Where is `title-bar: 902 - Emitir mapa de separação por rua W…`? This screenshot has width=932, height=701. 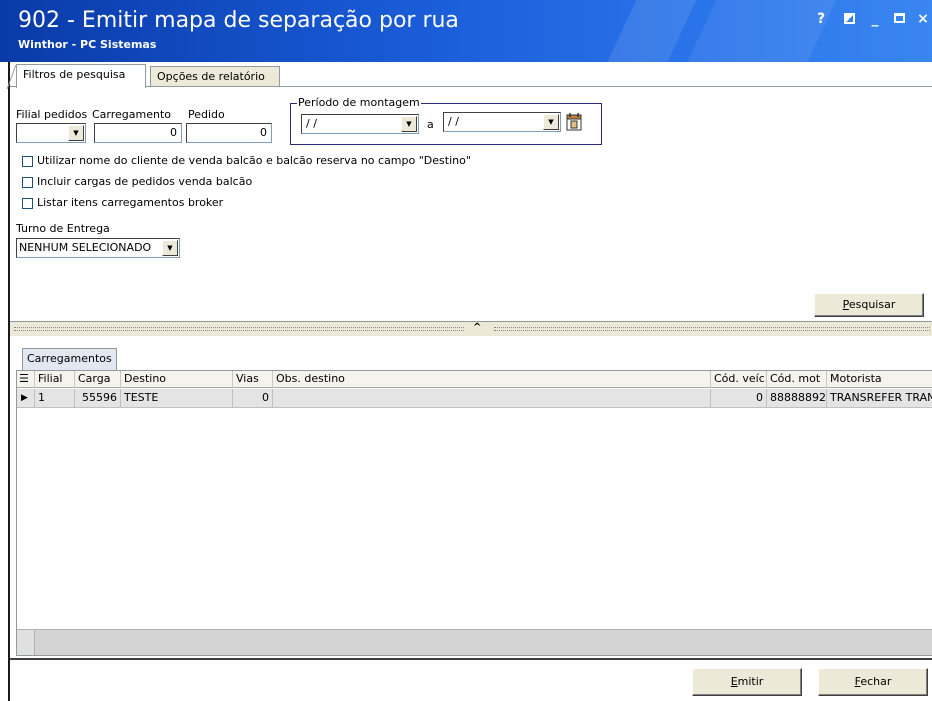 title-bar: 902 - Emitir mapa de separação por rua W… is located at coordinates (466, 31).